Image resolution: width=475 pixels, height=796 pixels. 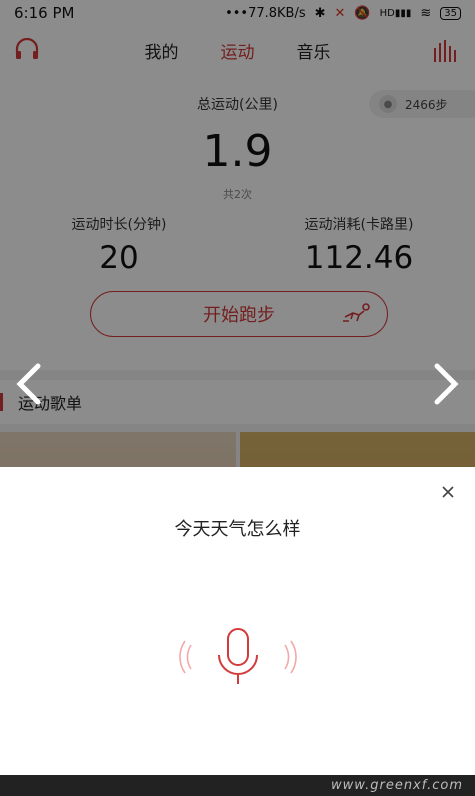 What do you see at coordinates (30, 384) in the screenshot?
I see `previous-arrow-icon` at bounding box center [30, 384].